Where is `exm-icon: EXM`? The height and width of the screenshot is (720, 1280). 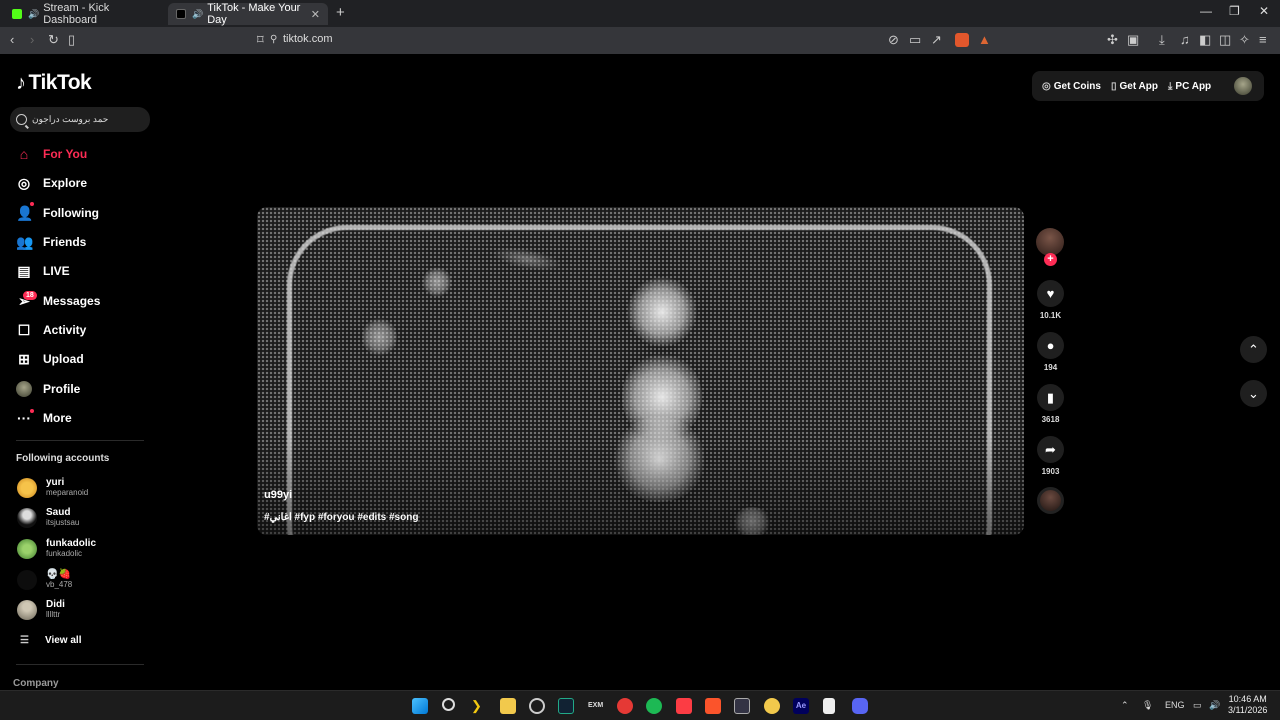
exm-icon: EXM is located at coordinates (596, 706).